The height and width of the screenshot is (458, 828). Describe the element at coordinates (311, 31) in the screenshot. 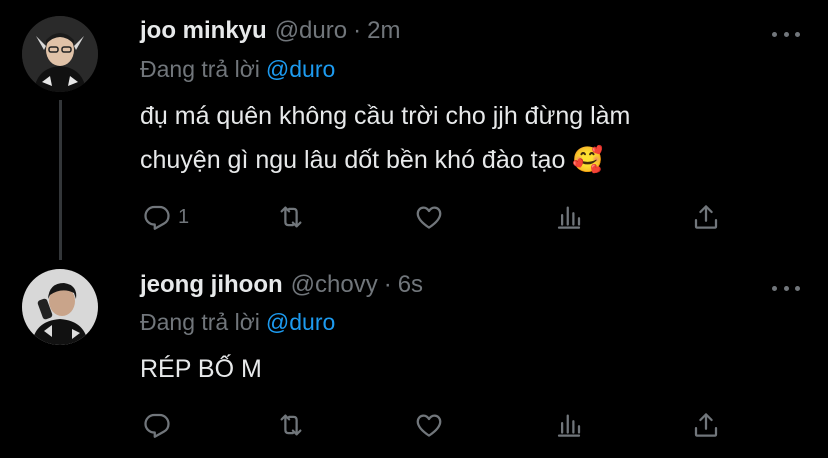

I see `author-handle: @duro` at that location.